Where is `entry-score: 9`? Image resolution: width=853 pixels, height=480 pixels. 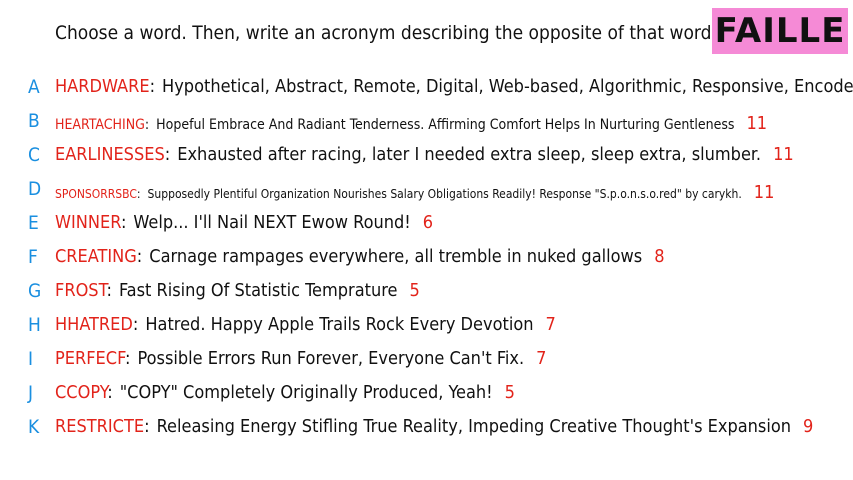
entry-score: 9 is located at coordinates (808, 426).